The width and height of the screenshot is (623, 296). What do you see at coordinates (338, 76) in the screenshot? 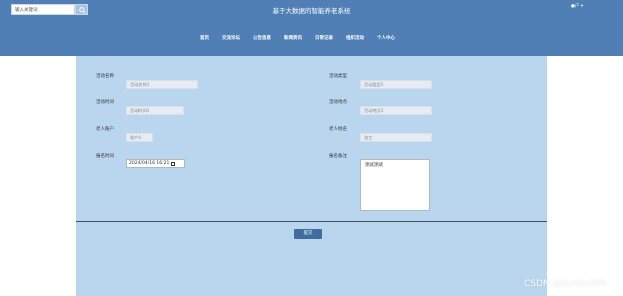
I see `activity-type-label: 活动类型` at bounding box center [338, 76].